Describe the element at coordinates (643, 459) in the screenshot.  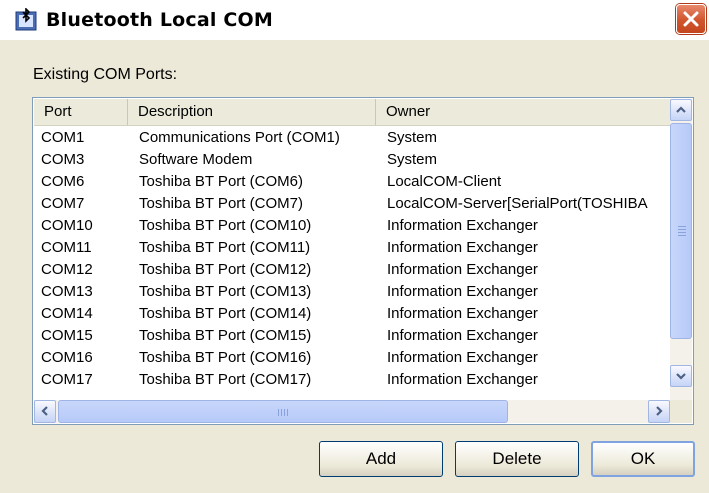
I see `ok-button: OK` at that location.